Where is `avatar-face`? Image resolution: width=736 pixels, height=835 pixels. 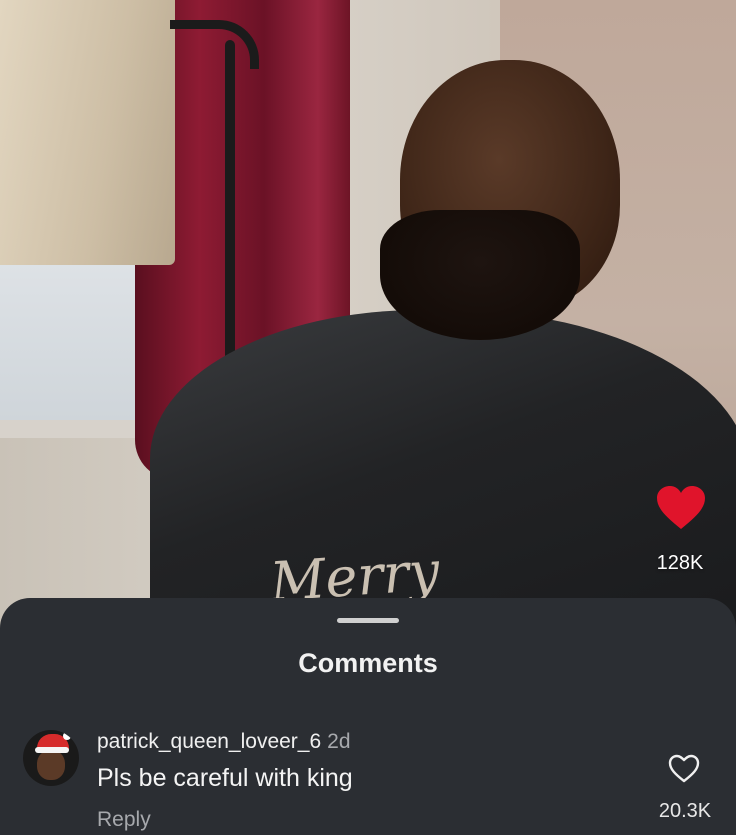
avatar-face is located at coordinates (51, 765).